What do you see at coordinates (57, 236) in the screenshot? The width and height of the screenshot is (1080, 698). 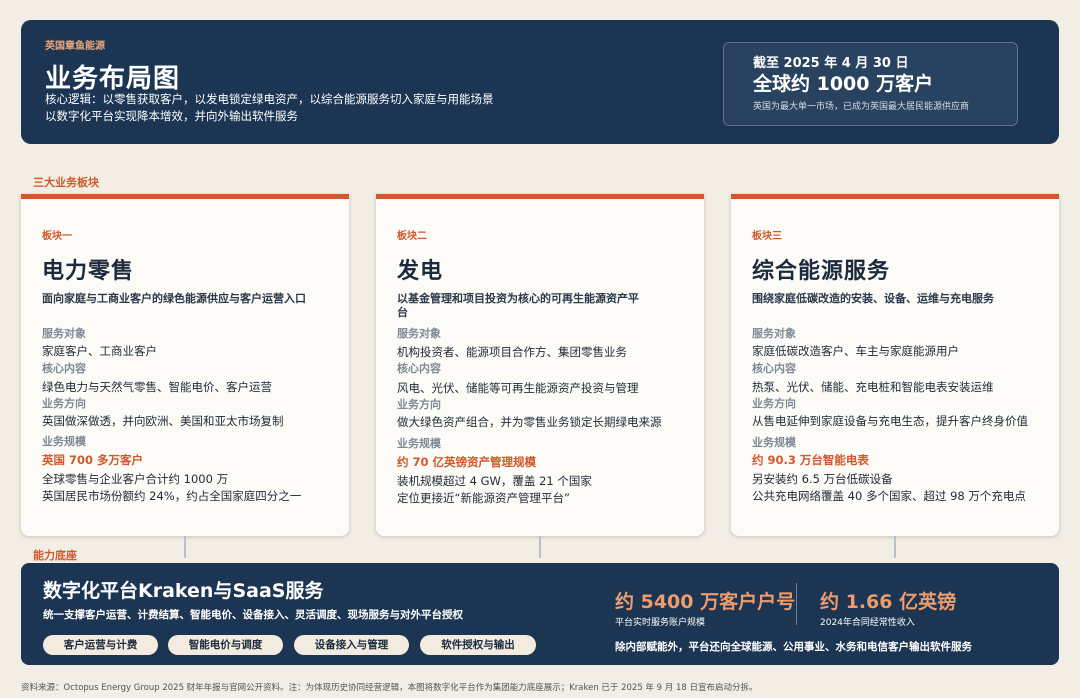 I see `card-tag: 板块一` at bounding box center [57, 236].